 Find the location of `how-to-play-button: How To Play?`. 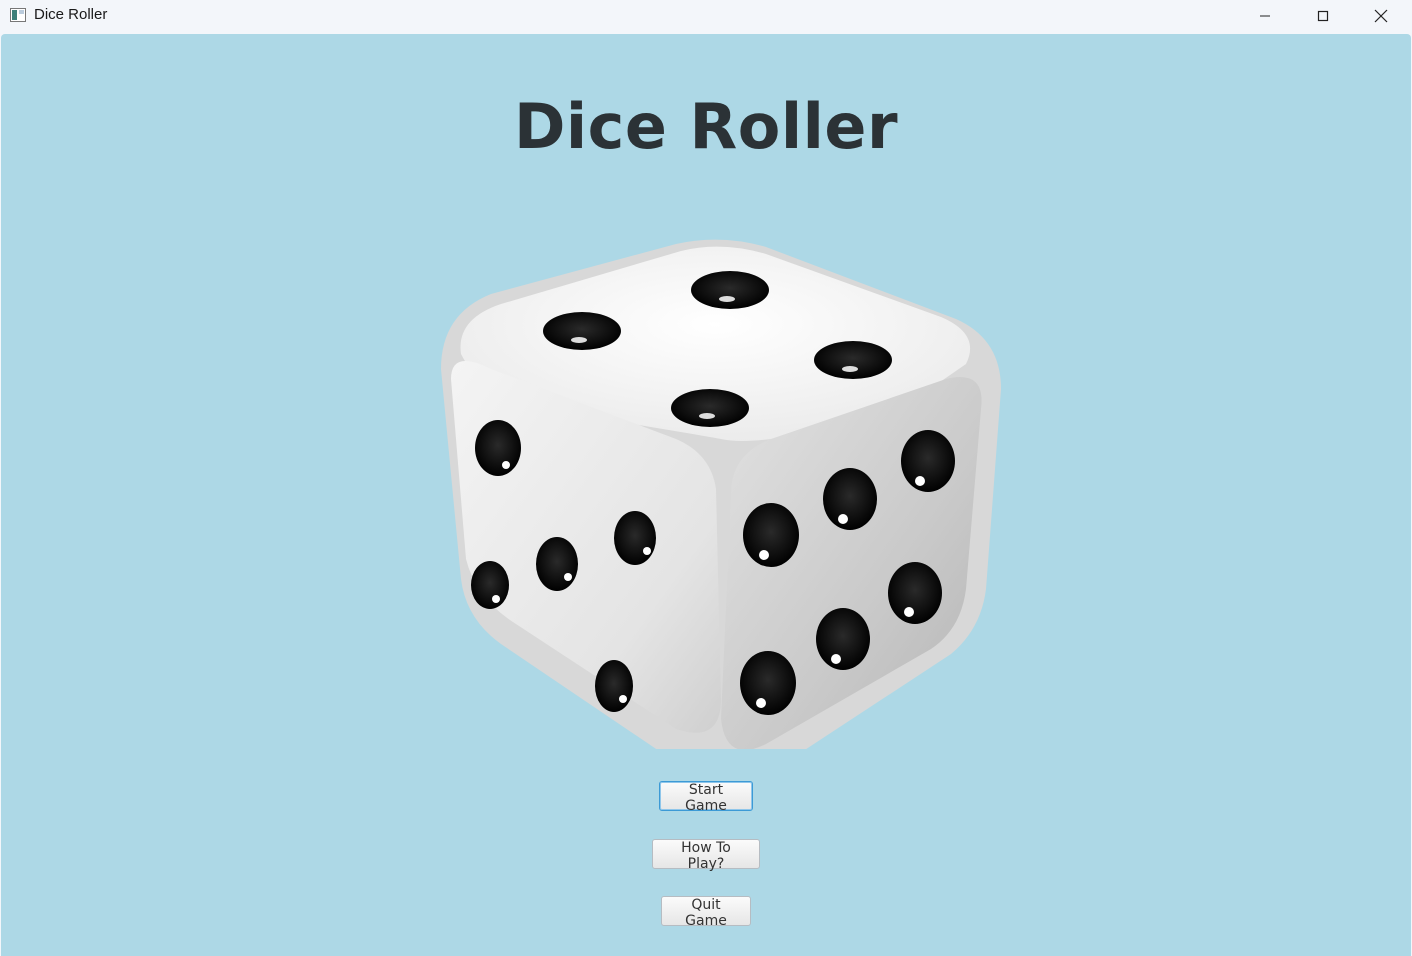

how-to-play-button: How To Play? is located at coordinates (706, 855).